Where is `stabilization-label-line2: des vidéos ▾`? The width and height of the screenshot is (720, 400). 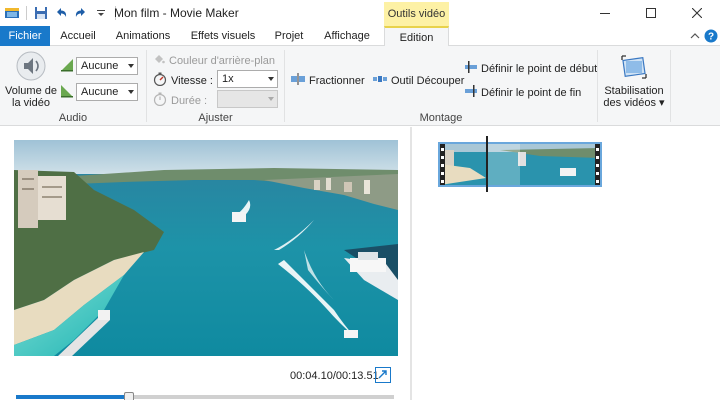
stabilization-label-line2: des vidéos ▾ is located at coordinates (634, 103).